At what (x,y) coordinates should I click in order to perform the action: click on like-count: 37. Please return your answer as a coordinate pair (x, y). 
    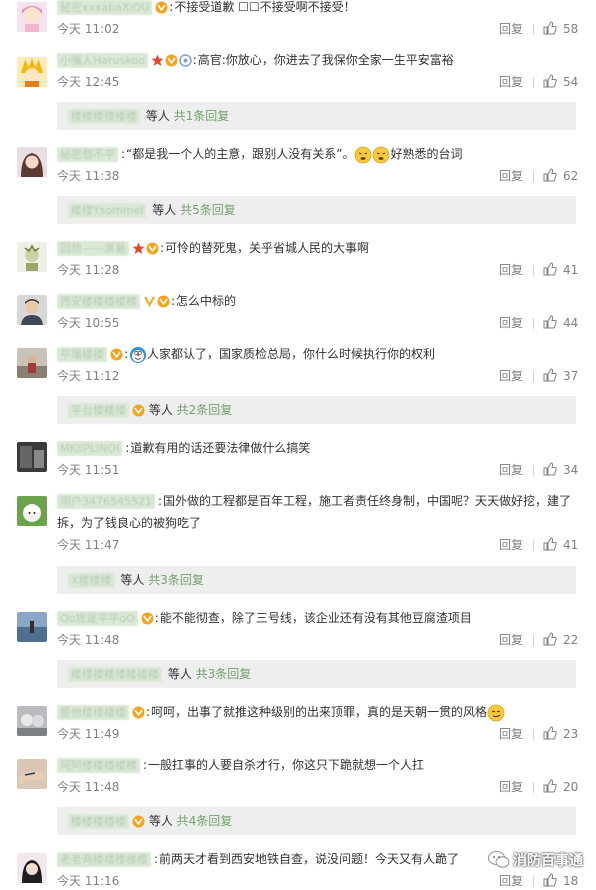
    Looking at the image, I should click on (571, 376).